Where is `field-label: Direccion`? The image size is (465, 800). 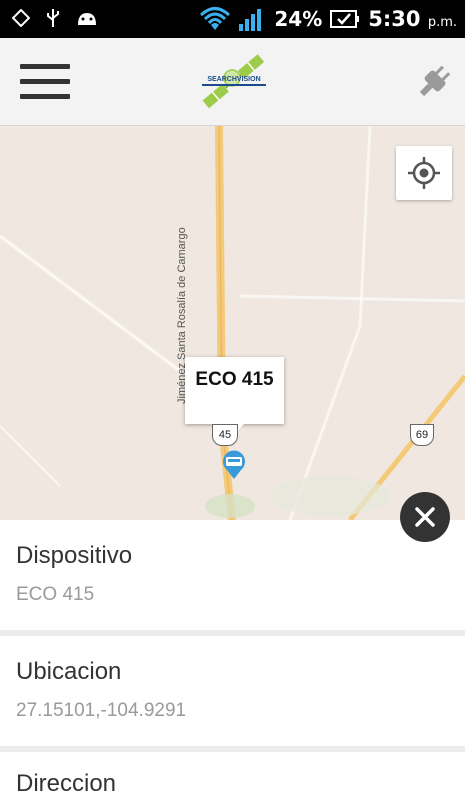 field-label: Direccion is located at coordinates (66, 783).